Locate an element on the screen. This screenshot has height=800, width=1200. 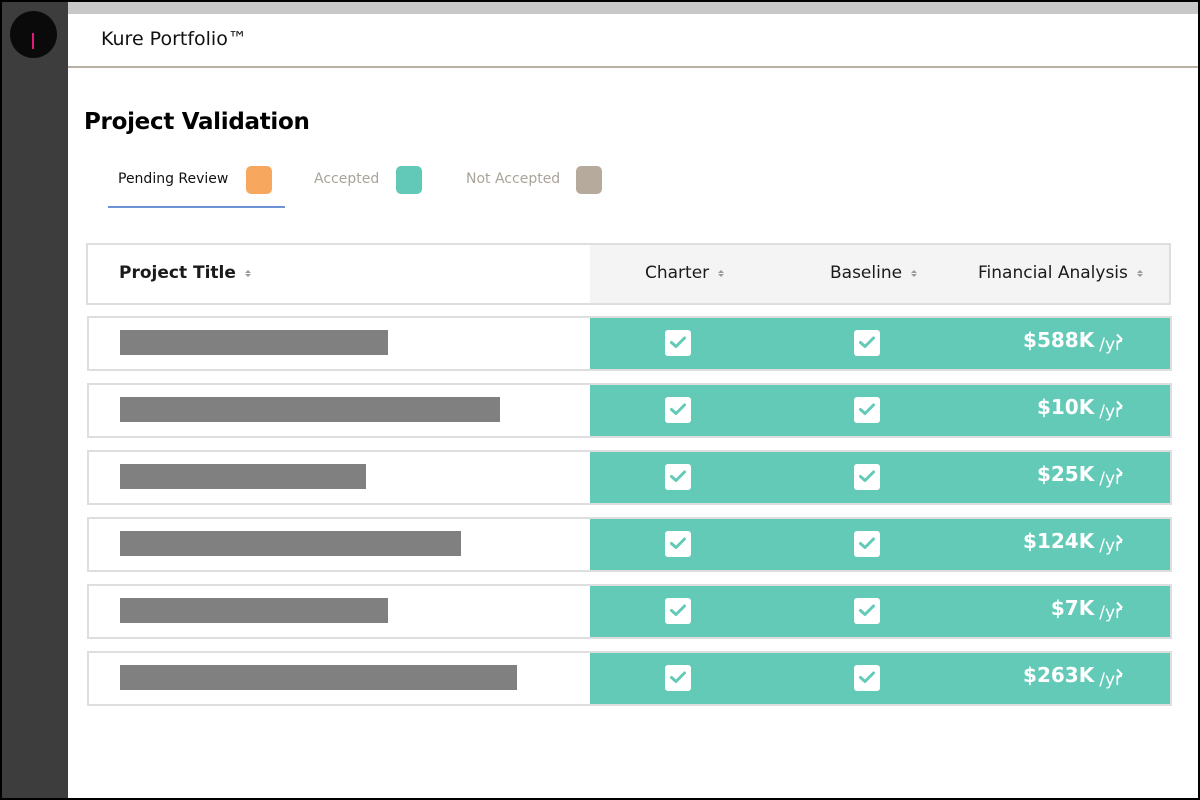
financial-analysis-value: $25K /yr is located at coordinates (1079, 475).